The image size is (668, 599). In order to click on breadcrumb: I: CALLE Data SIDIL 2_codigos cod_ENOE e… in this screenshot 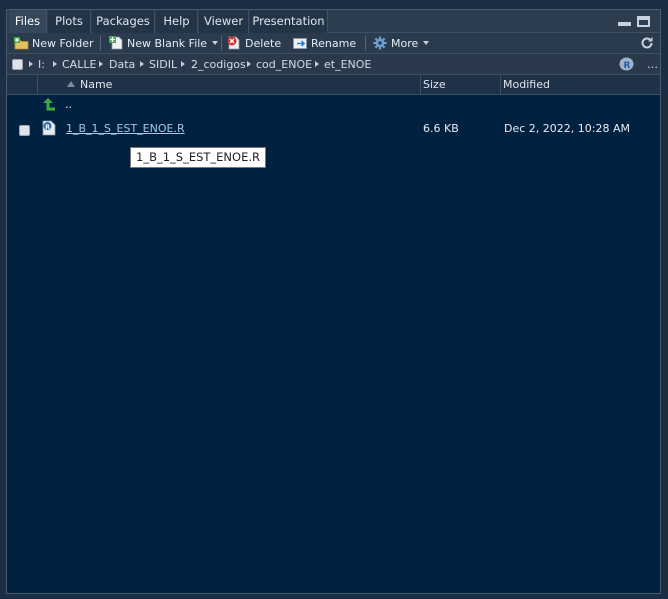, I will do `click(333, 64)`.